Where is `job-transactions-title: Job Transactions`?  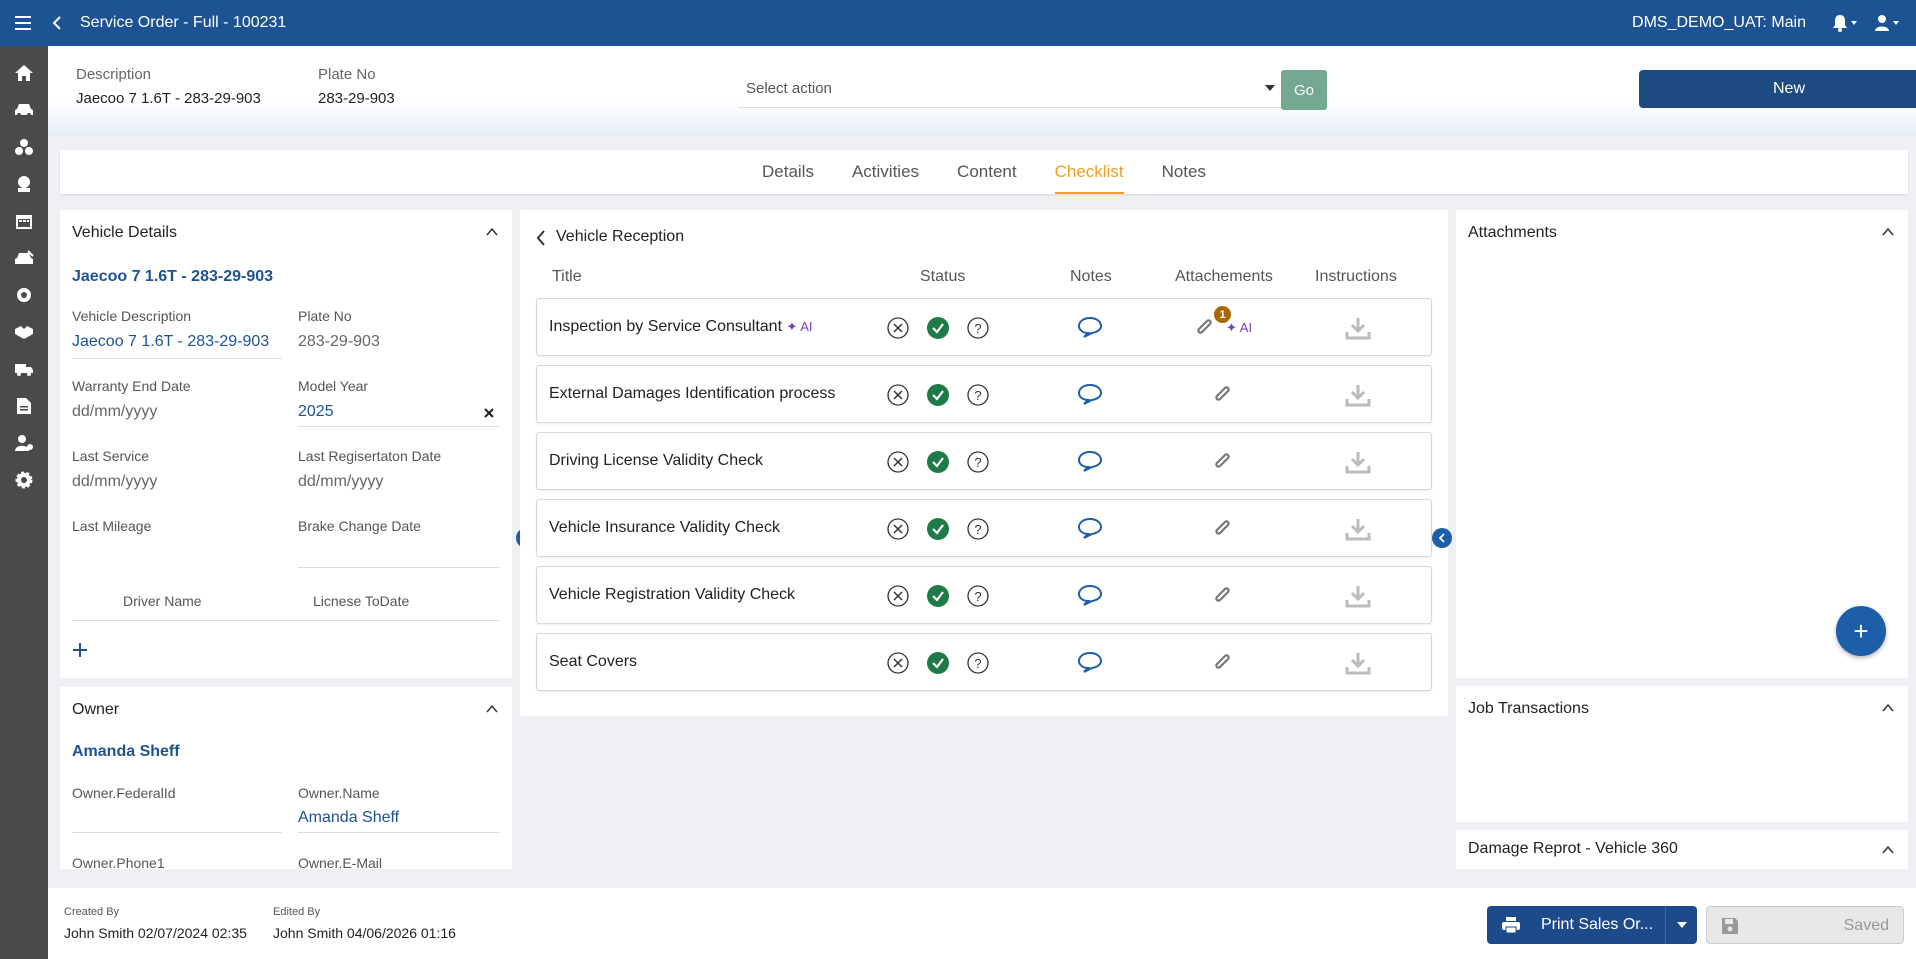 job-transactions-title: Job Transactions is located at coordinates (1528, 708).